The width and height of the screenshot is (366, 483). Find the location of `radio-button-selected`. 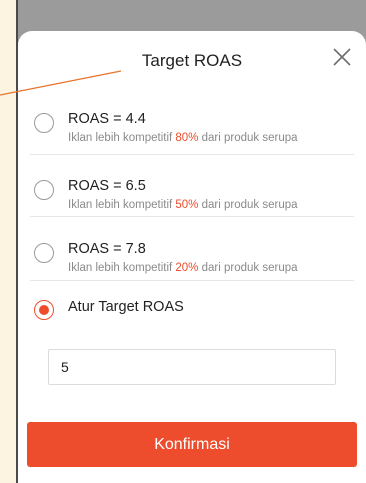

radio-button-selected is located at coordinates (44, 310).